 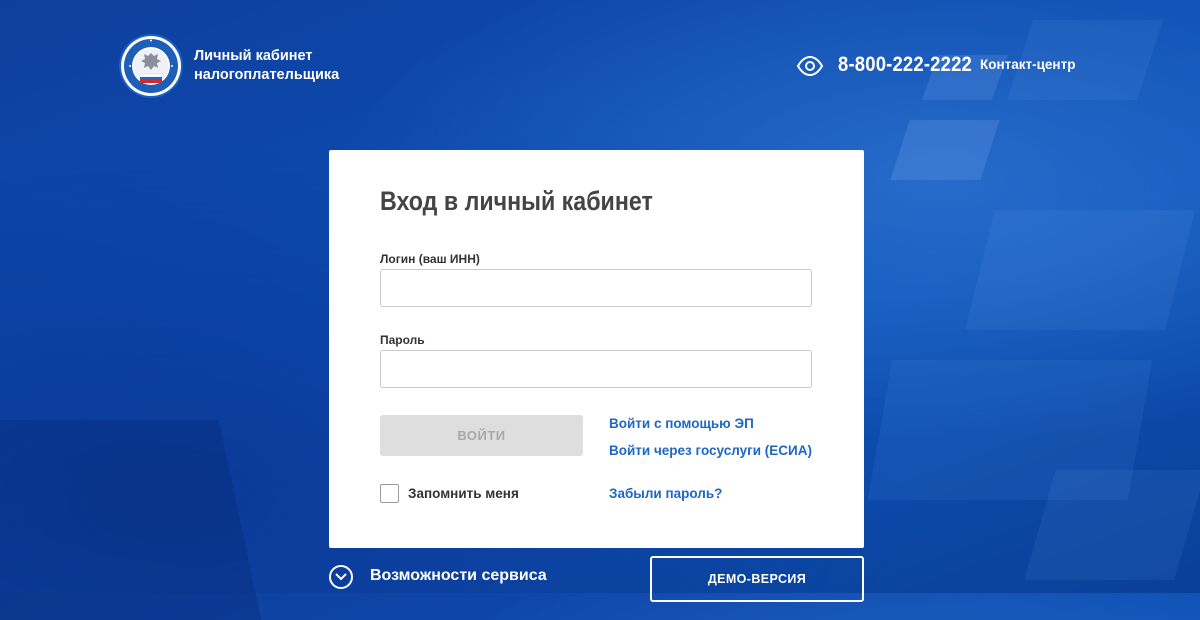 What do you see at coordinates (389, 493) in the screenshot?
I see `remember-me-checkbox` at bounding box center [389, 493].